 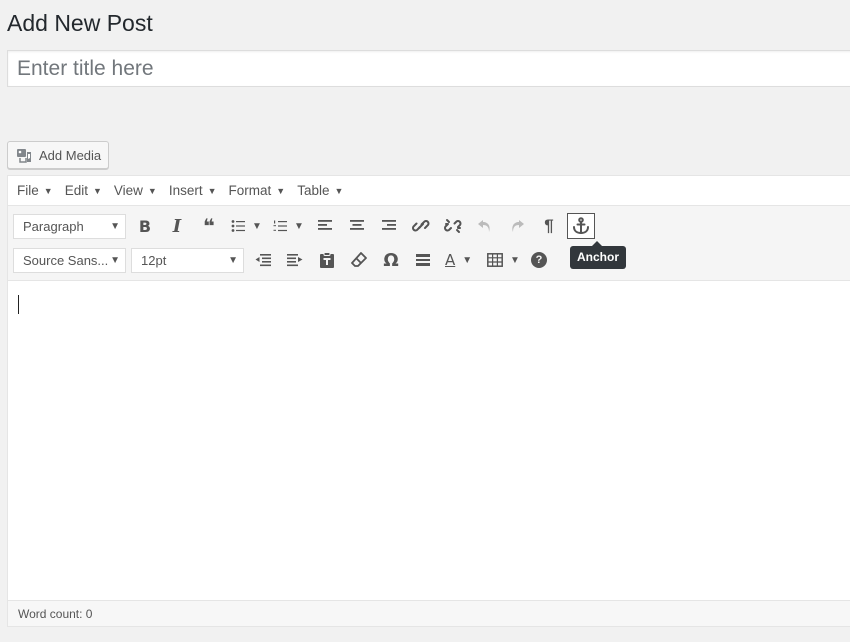 I want to click on menu-file: File ▼, so click(x=35, y=191).